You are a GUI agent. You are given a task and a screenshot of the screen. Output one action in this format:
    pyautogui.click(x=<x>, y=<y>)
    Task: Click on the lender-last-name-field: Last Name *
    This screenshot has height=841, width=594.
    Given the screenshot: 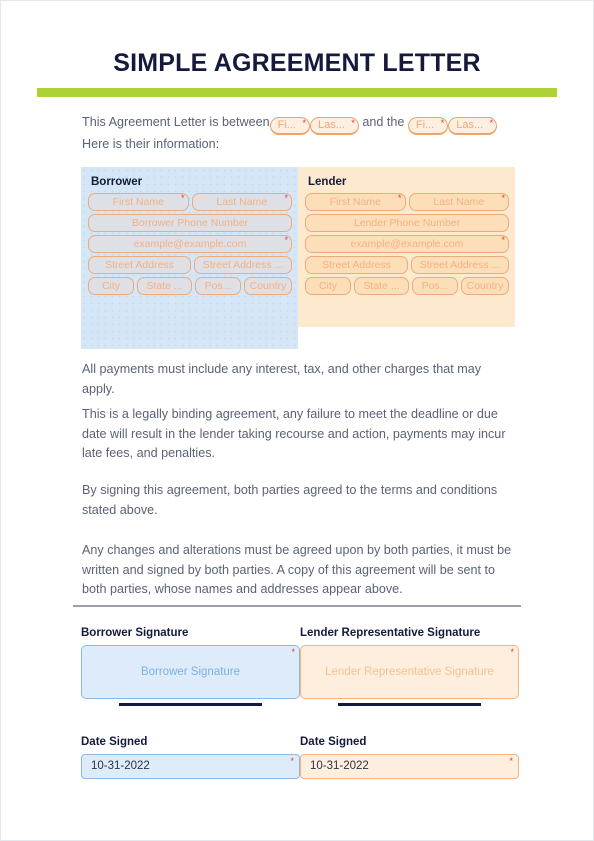 What is the action you would take?
    pyautogui.click(x=458, y=202)
    